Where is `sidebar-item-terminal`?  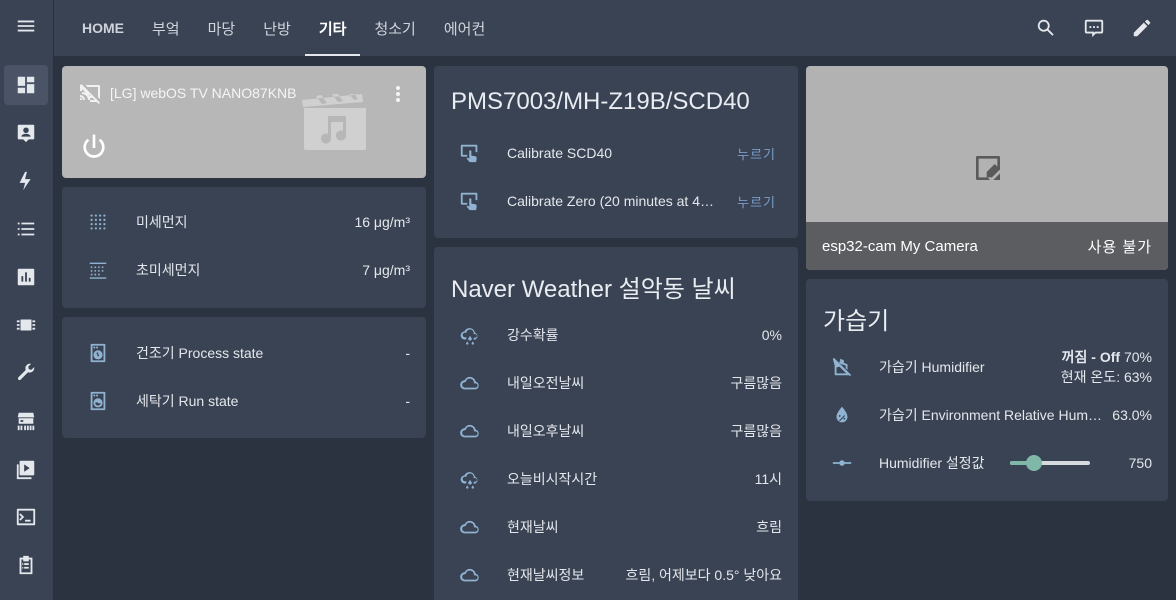
sidebar-item-terminal is located at coordinates (26, 517).